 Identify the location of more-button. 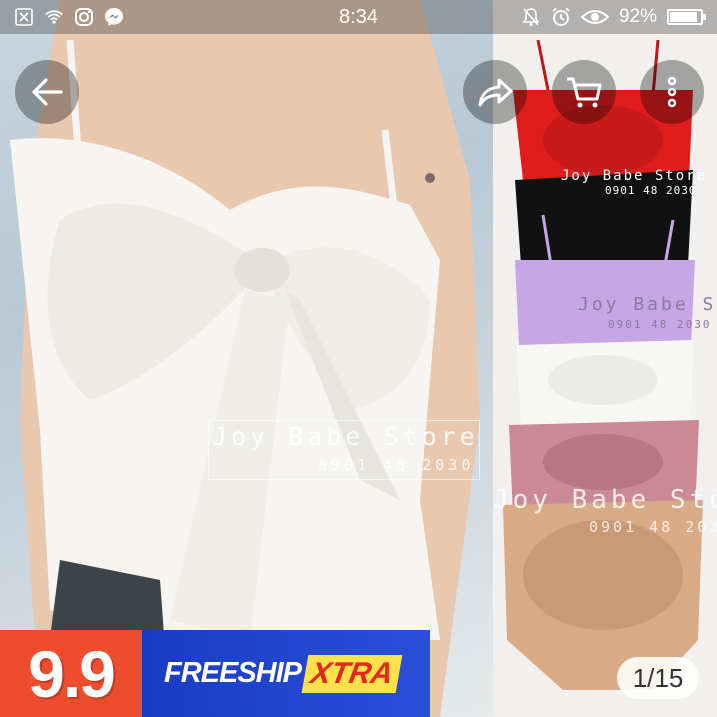
(672, 92).